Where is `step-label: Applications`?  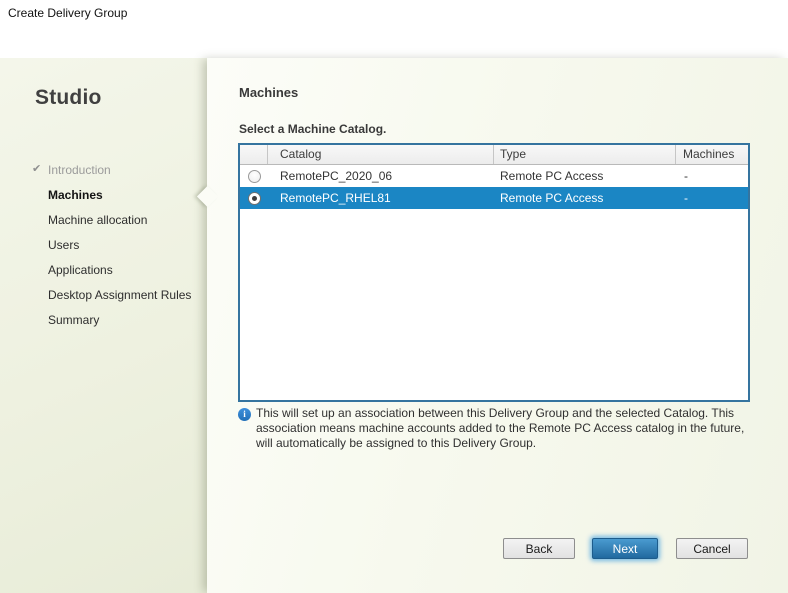 step-label: Applications is located at coordinates (80, 270).